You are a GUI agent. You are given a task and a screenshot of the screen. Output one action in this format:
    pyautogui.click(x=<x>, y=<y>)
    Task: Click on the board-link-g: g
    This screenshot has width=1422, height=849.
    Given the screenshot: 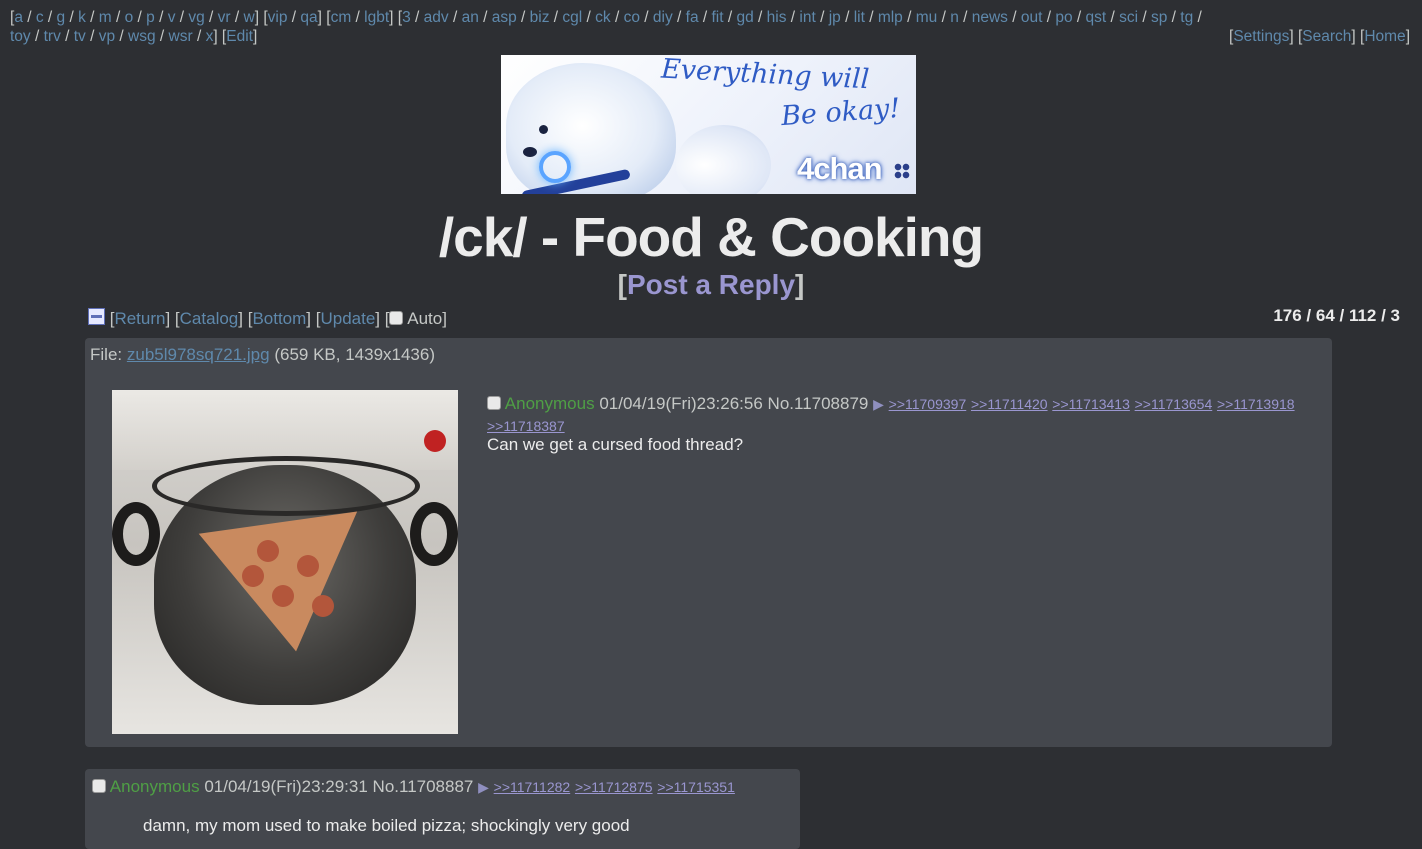 What is the action you would take?
    pyautogui.click(x=61, y=17)
    